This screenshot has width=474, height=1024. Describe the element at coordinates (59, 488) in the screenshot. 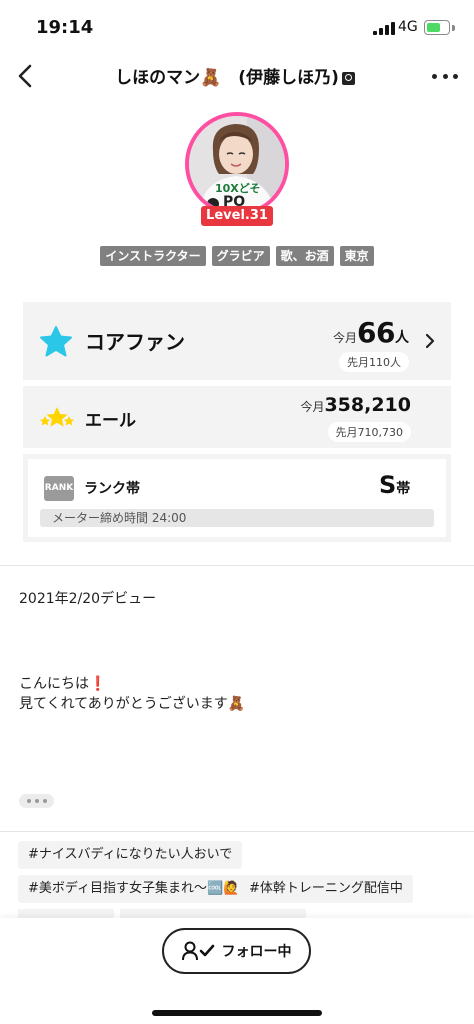

I see `rank-icon: RANK` at that location.